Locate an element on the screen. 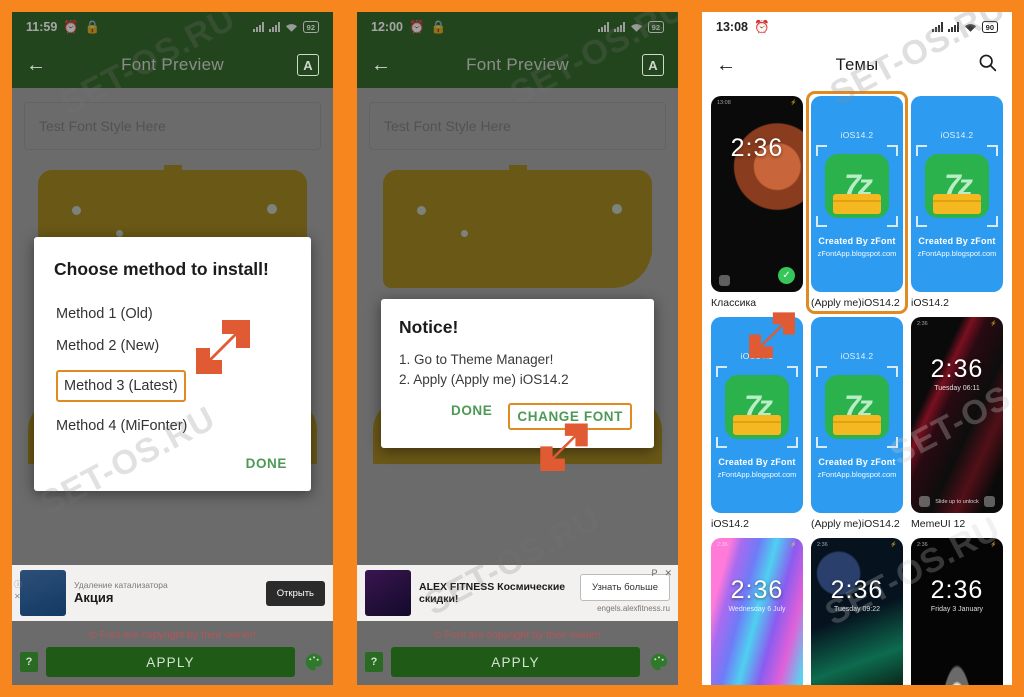 Image resolution: width=1024 pixels, height=697 pixels. wallpaper-date-5: Friday 3 January is located at coordinates (957, 609).